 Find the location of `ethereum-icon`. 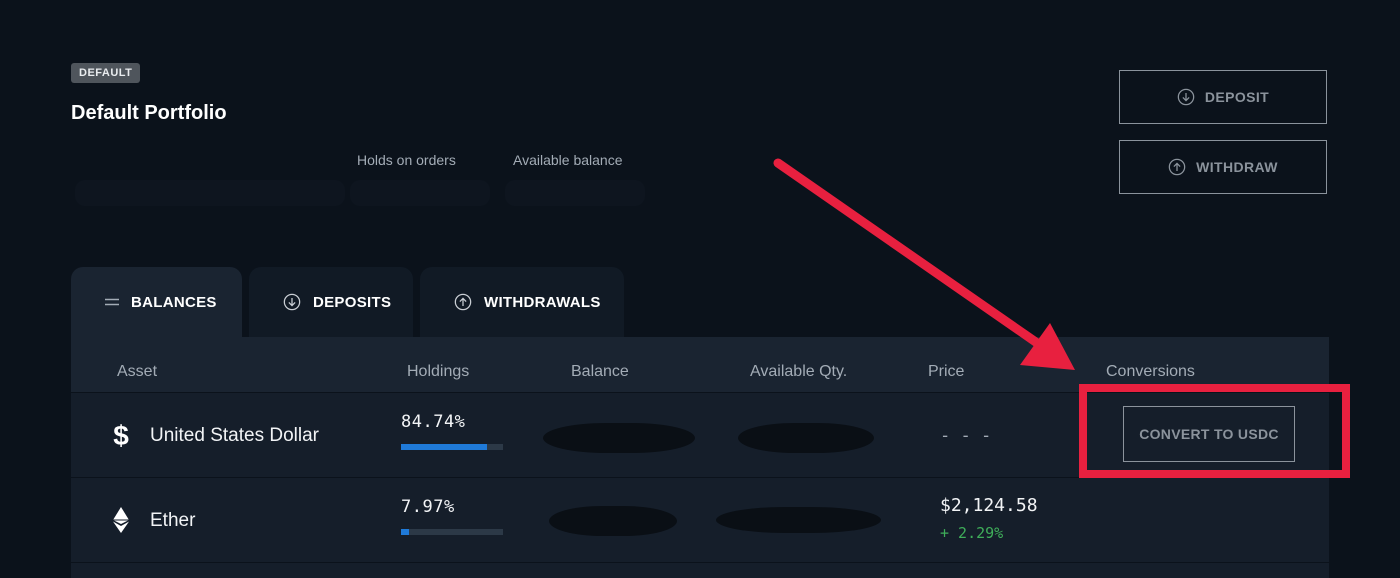

ethereum-icon is located at coordinates (121, 520).